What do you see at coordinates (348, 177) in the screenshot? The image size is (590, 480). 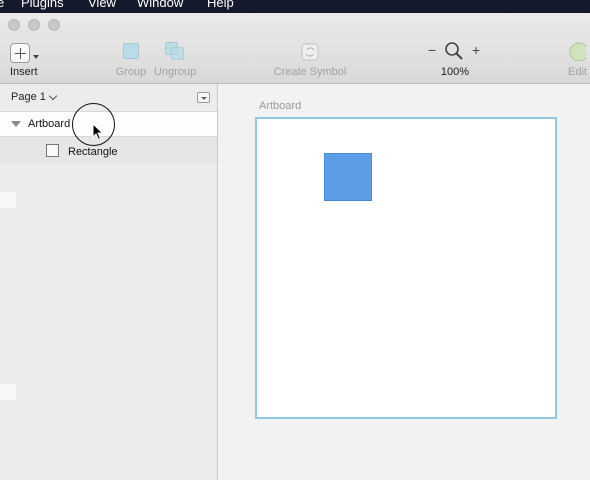 I see `rectangle-shape` at bounding box center [348, 177].